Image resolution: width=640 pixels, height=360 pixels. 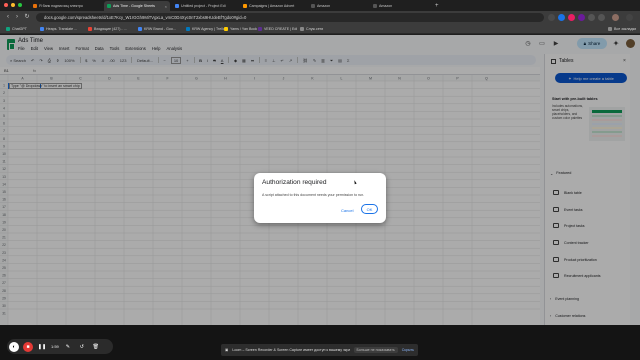 I want to click on dont-show-button: Больше не показывать, so click(x=375, y=350).